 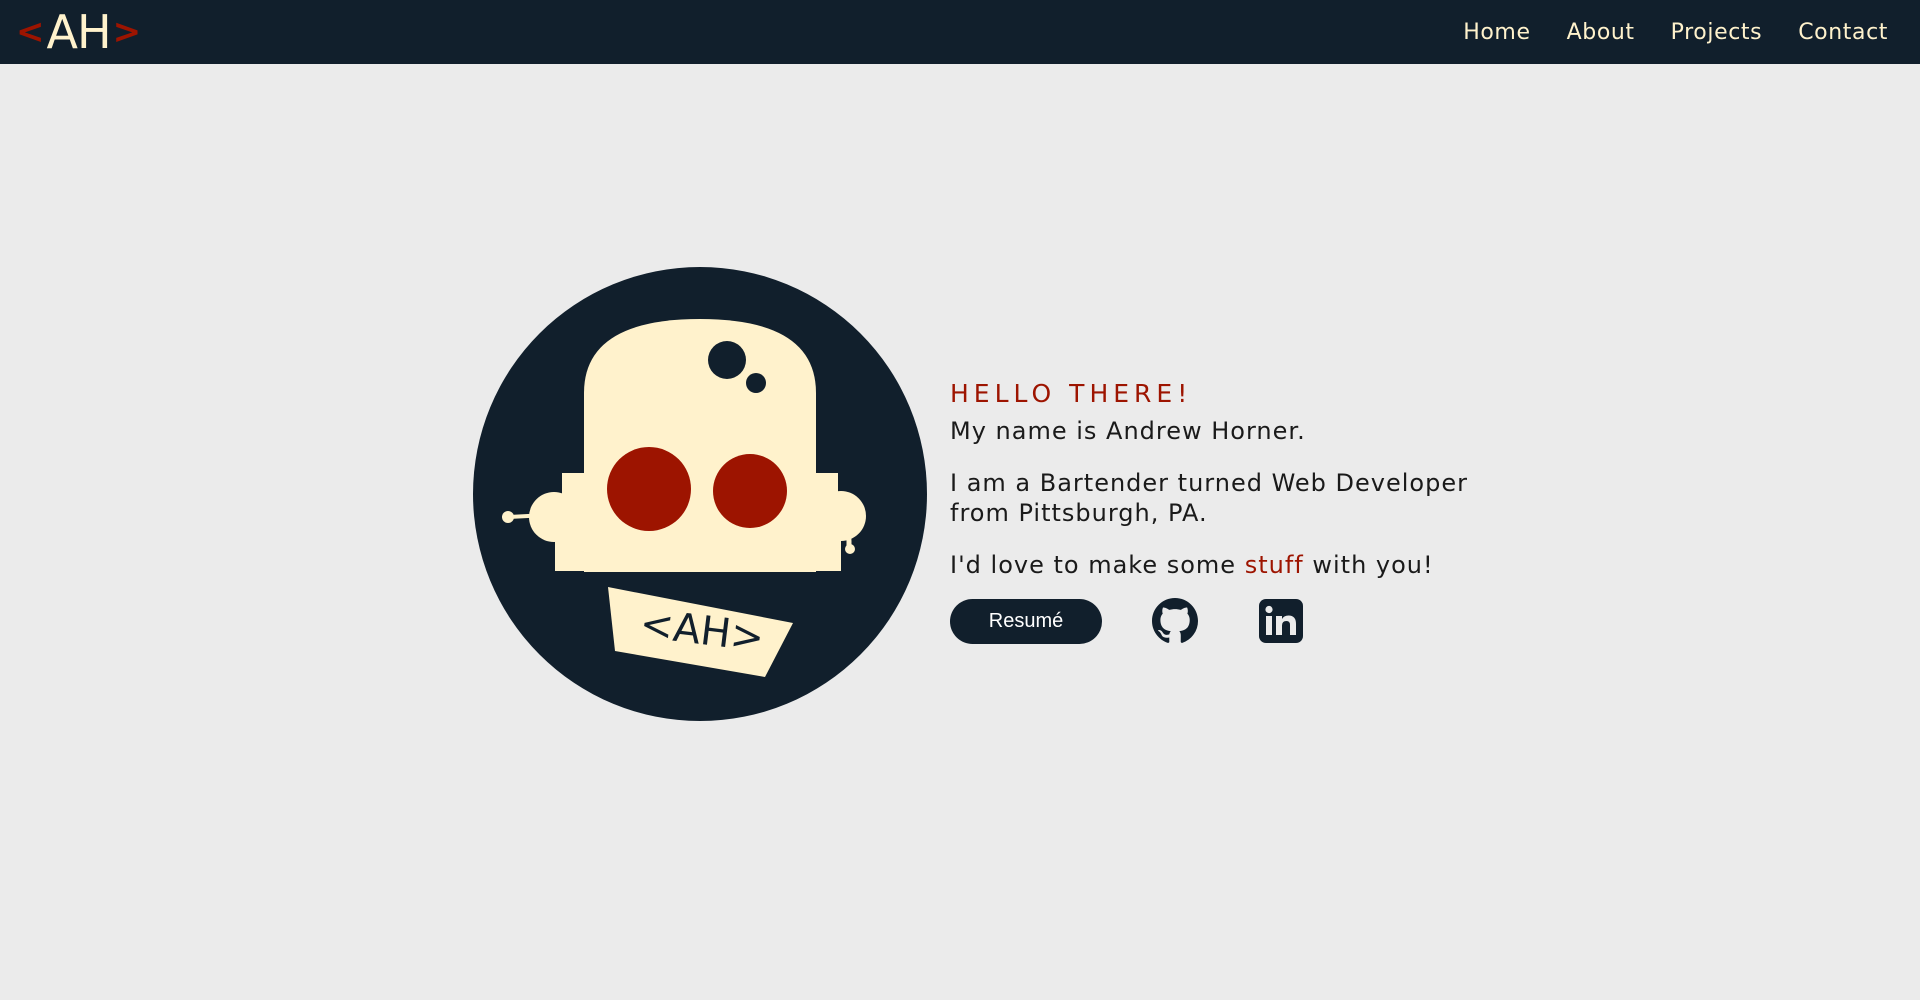 I want to click on name-text: My name is Andrew Horner., so click(x=1128, y=431).